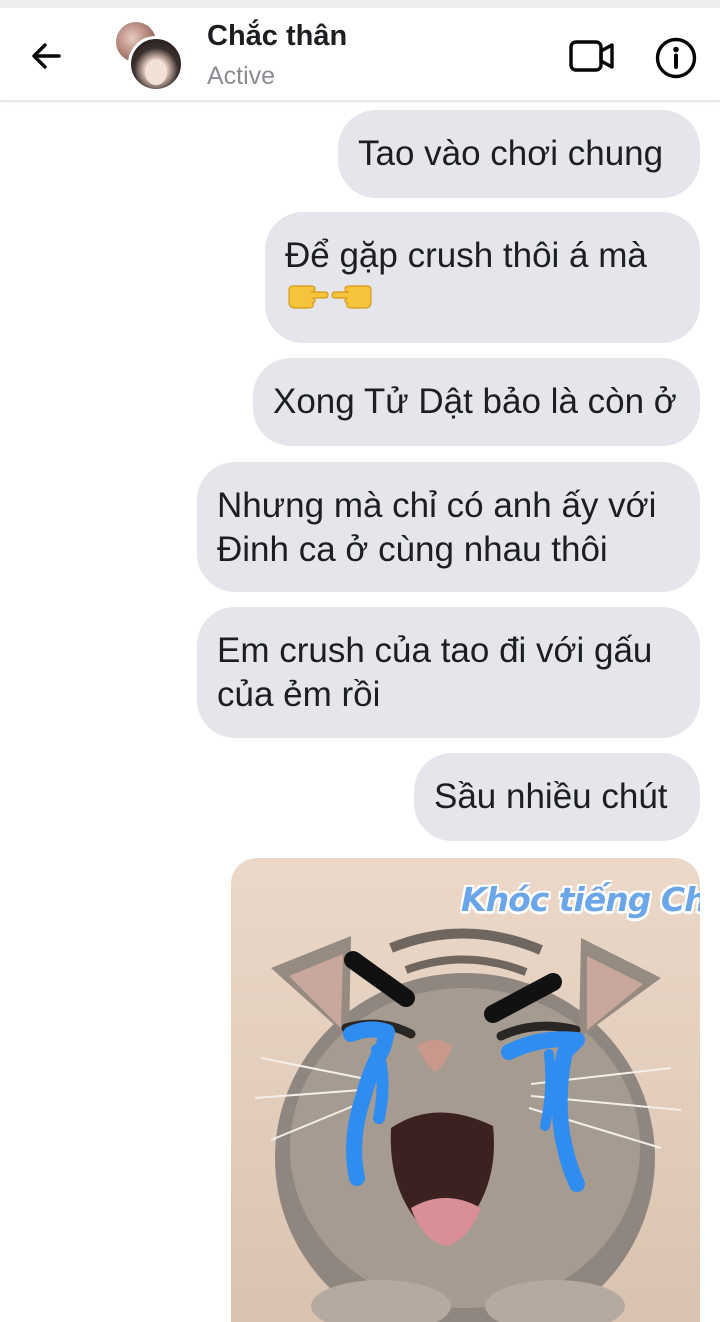 The height and width of the screenshot is (1322, 720). I want to click on message-text: Tao vào chơi chung, so click(511, 153).